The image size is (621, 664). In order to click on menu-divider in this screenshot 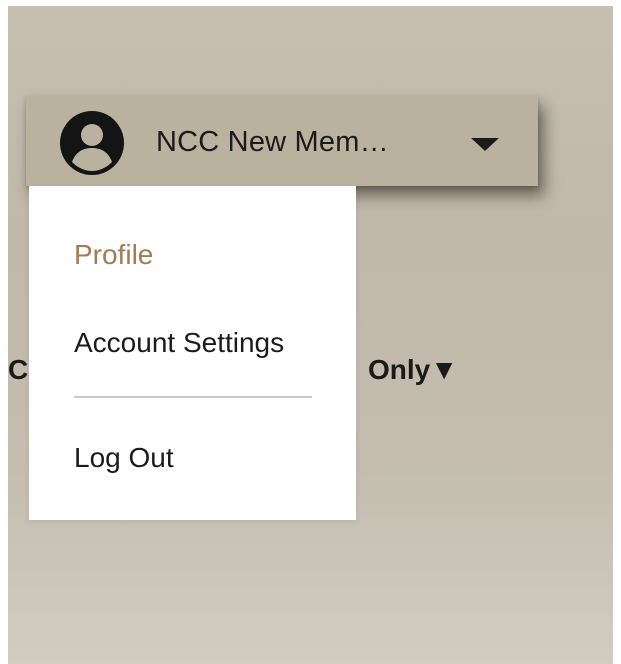, I will do `click(193, 397)`.